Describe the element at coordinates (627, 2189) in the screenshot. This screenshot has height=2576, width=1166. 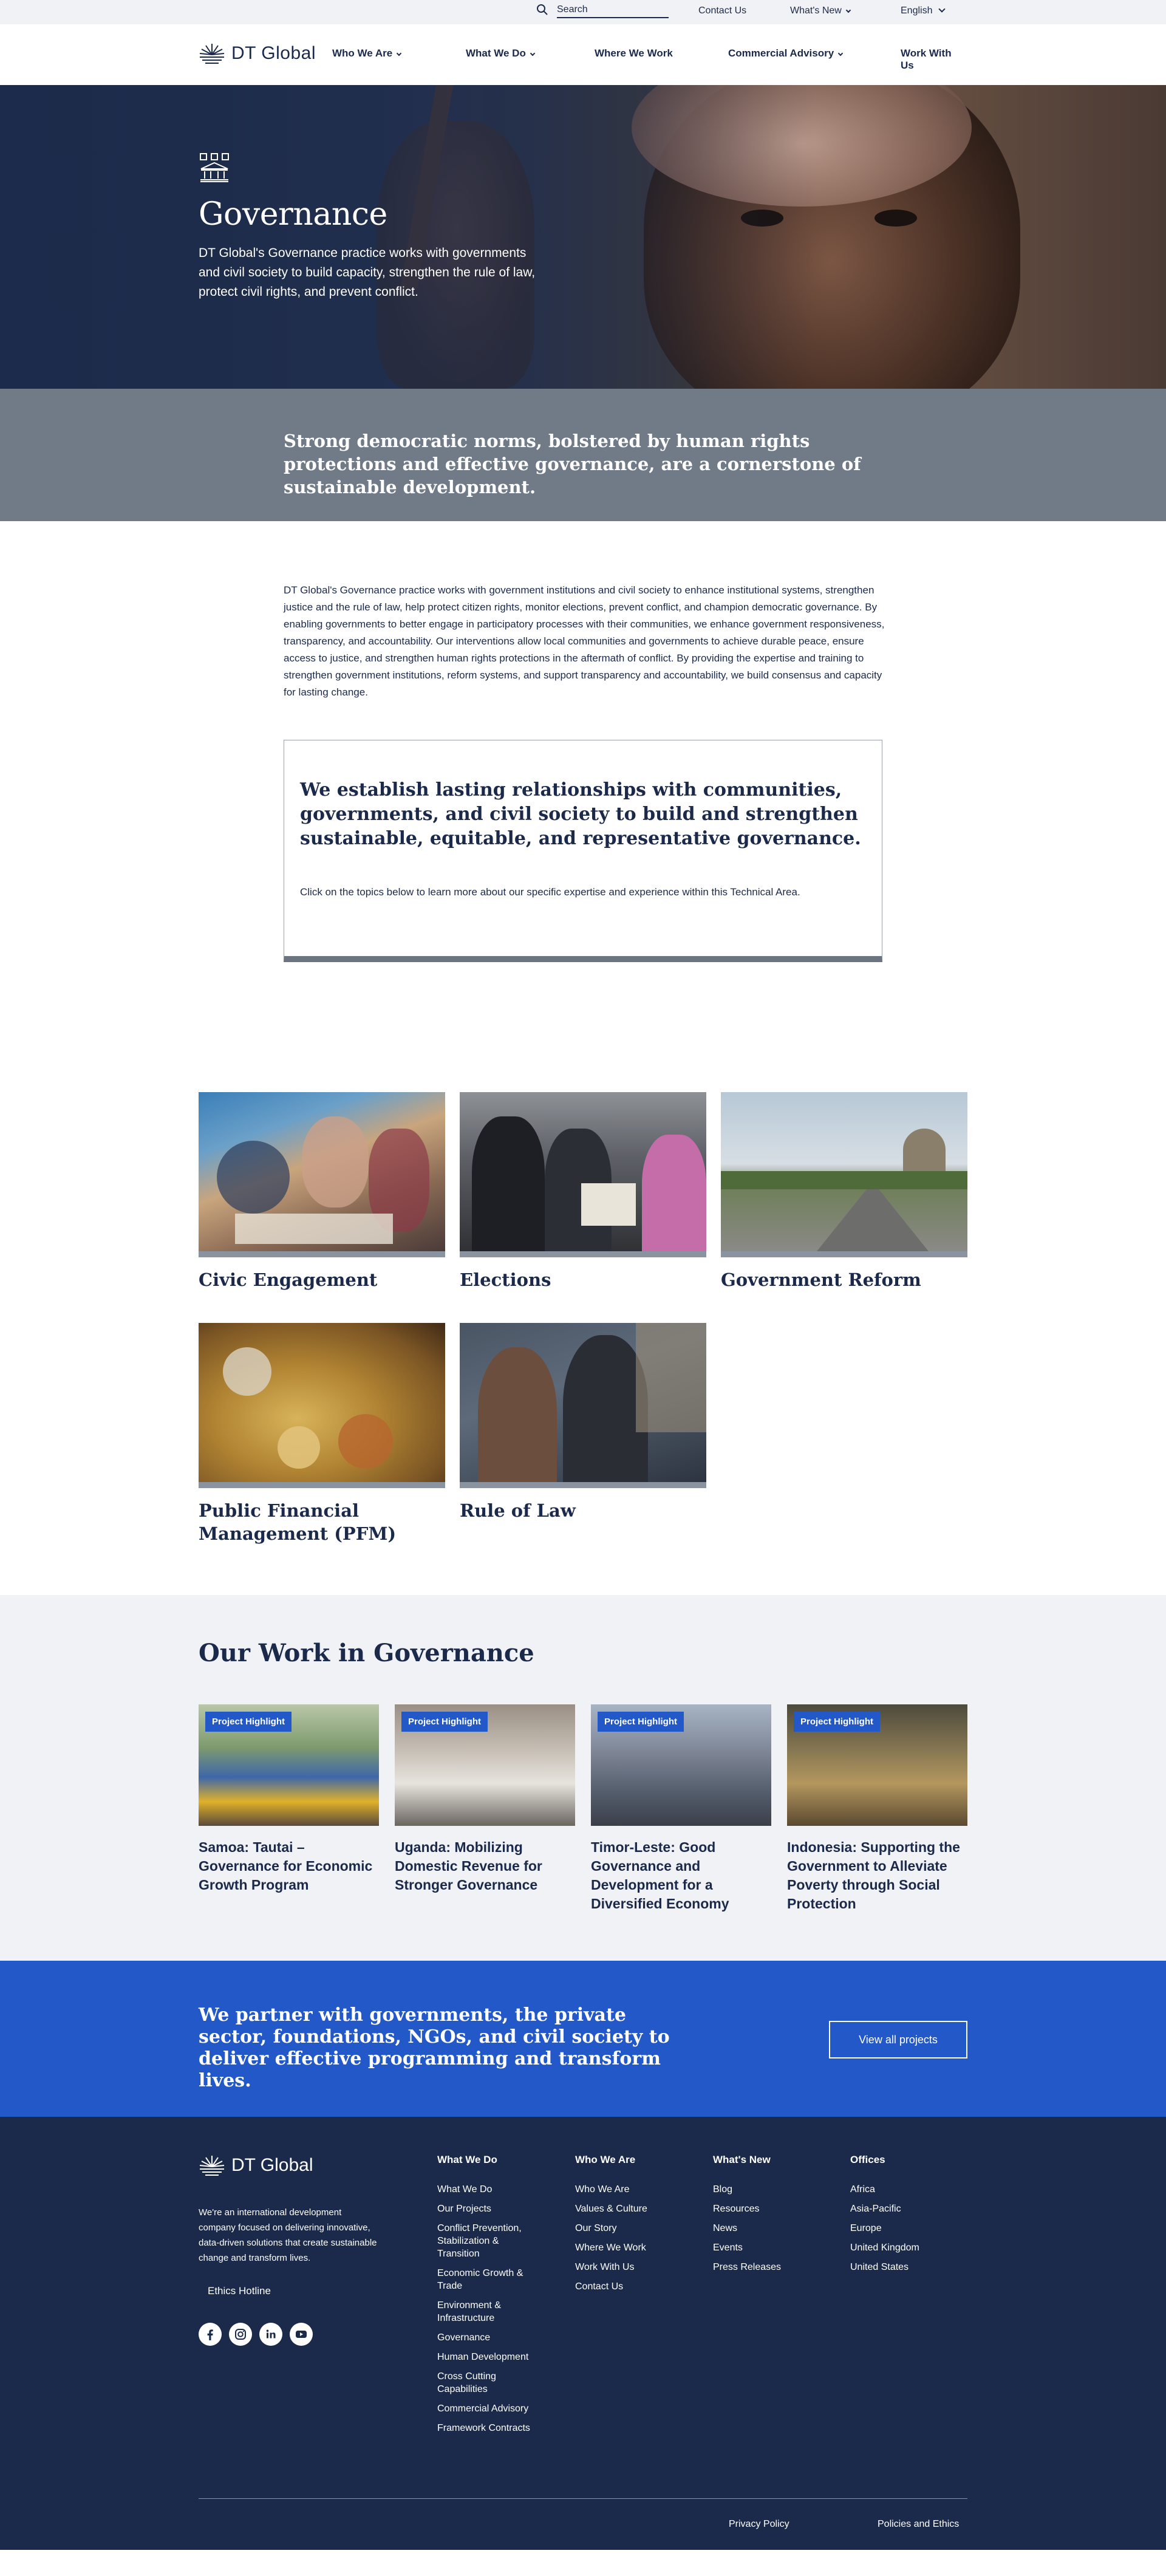
I see `footer-link: Who We Are` at that location.